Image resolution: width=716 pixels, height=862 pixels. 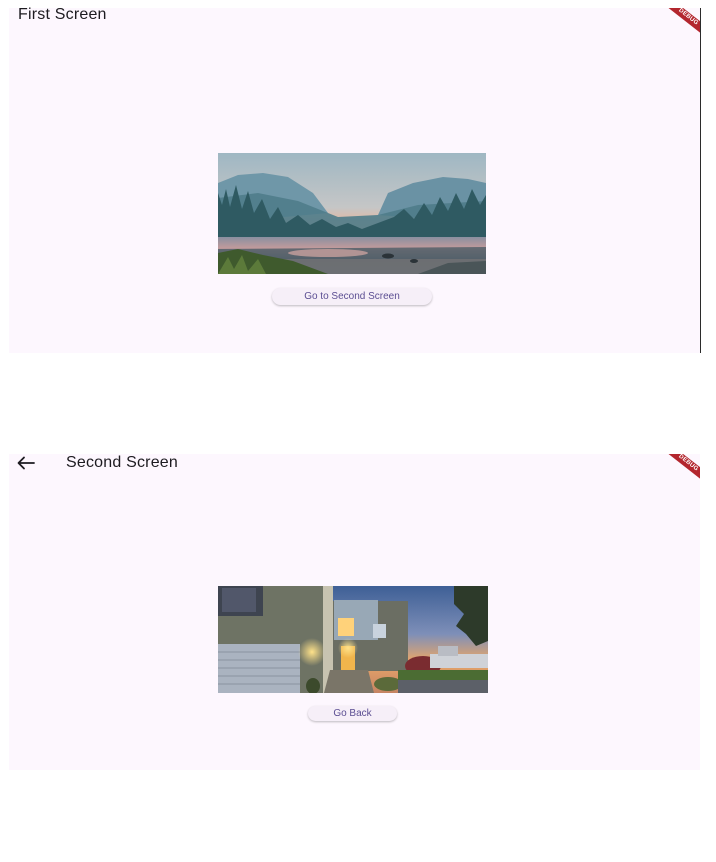 I want to click on house-image, so click(x=353, y=639).